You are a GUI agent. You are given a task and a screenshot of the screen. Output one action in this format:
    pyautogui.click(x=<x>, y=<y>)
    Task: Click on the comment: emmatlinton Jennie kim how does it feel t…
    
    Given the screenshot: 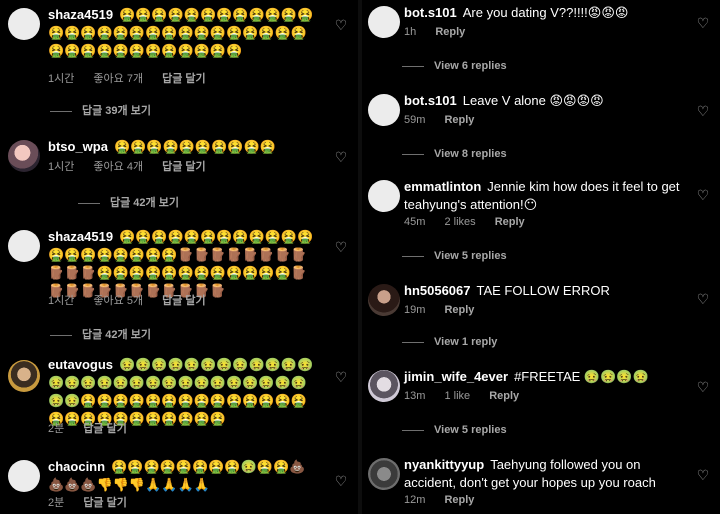 What is the action you would take?
    pyautogui.click(x=541, y=221)
    